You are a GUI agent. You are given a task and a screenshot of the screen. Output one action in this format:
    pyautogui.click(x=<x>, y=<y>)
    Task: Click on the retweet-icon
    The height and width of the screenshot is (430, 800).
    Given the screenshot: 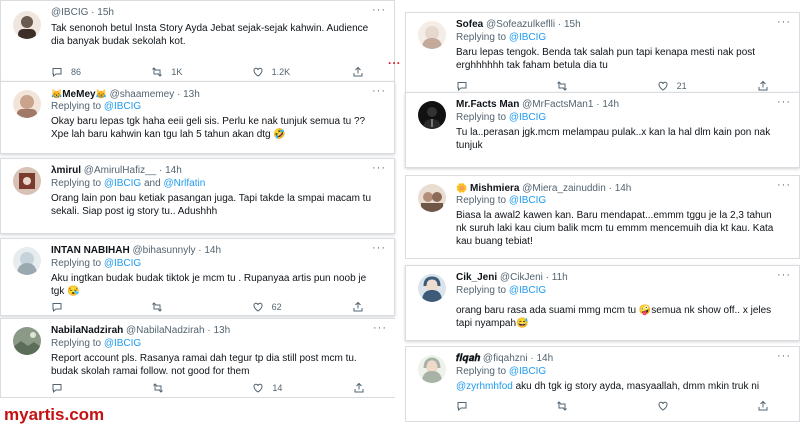 What is the action you would take?
    pyautogui.click(x=157, y=307)
    